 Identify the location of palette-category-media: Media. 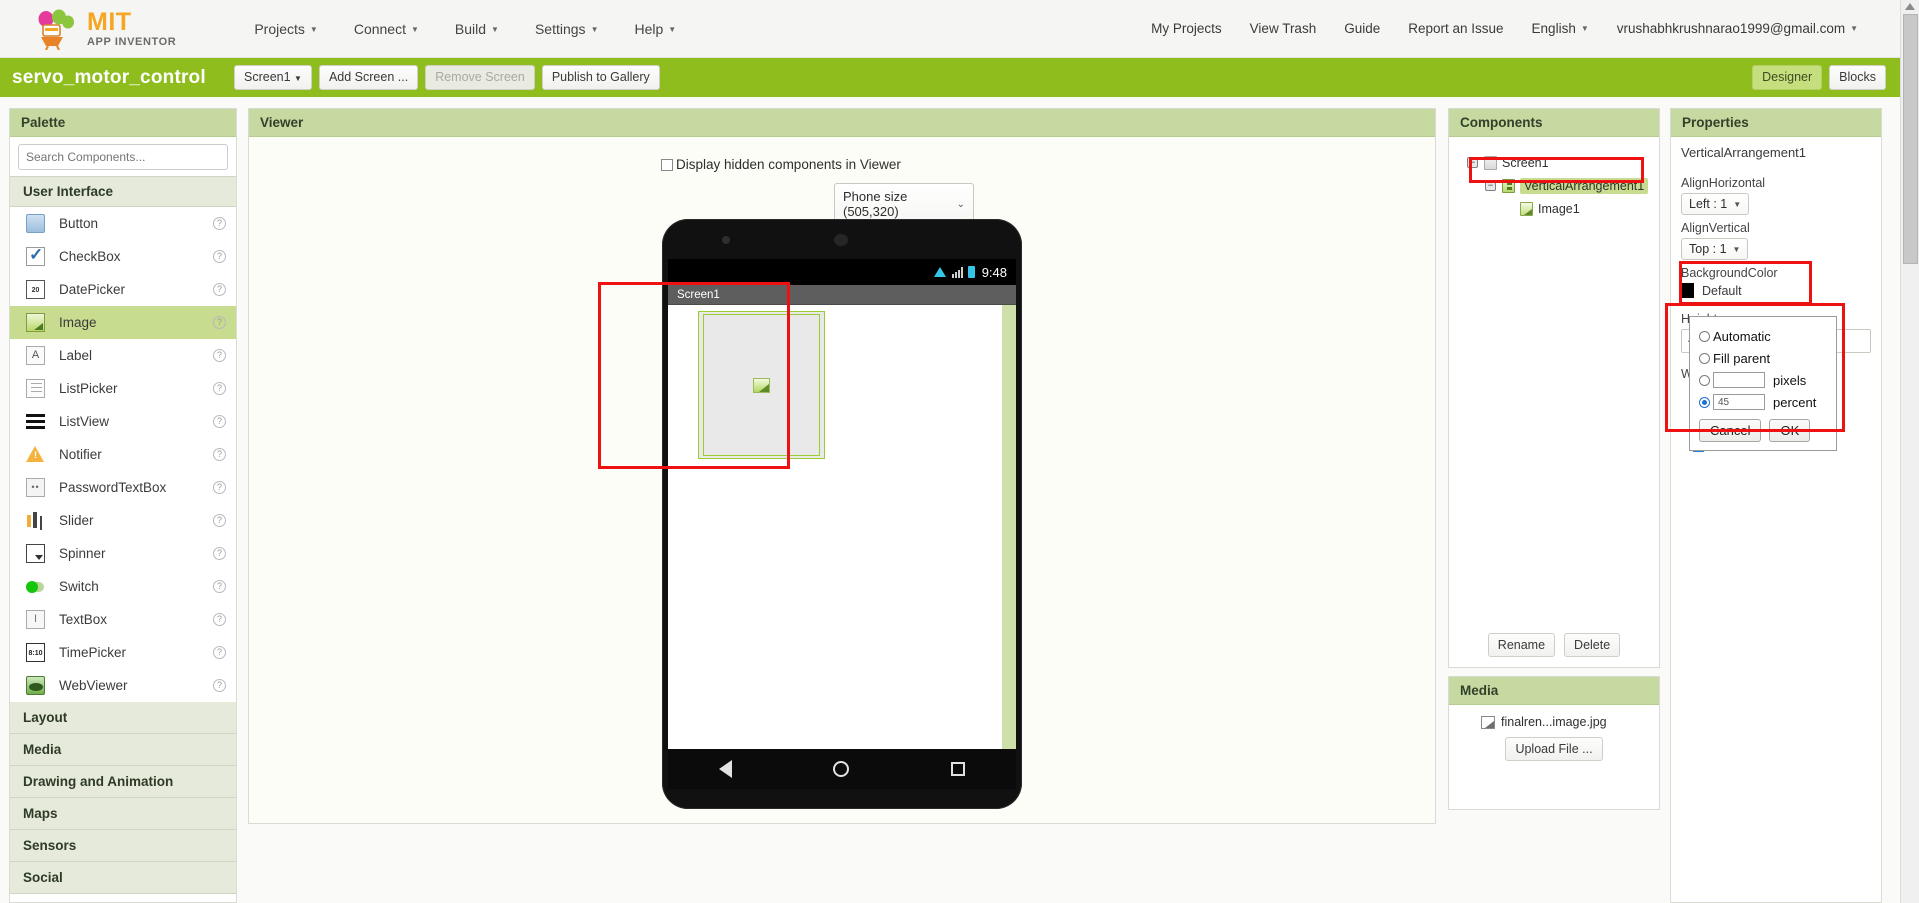
(123, 750).